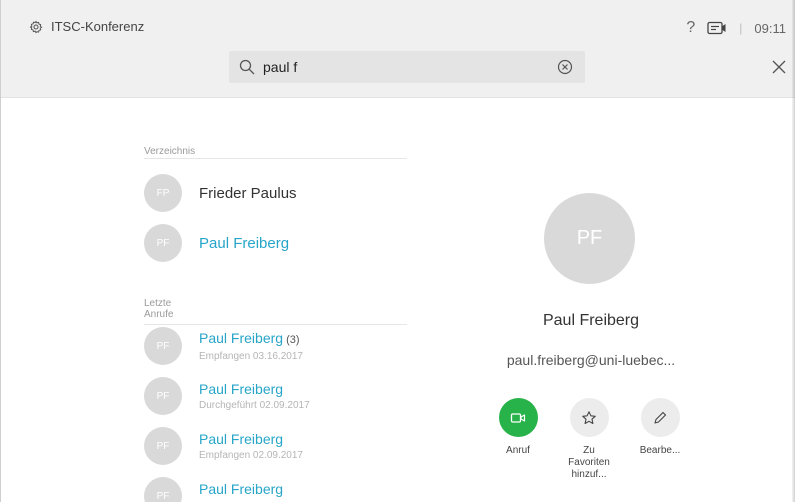  I want to click on call-button-circle, so click(518, 417).